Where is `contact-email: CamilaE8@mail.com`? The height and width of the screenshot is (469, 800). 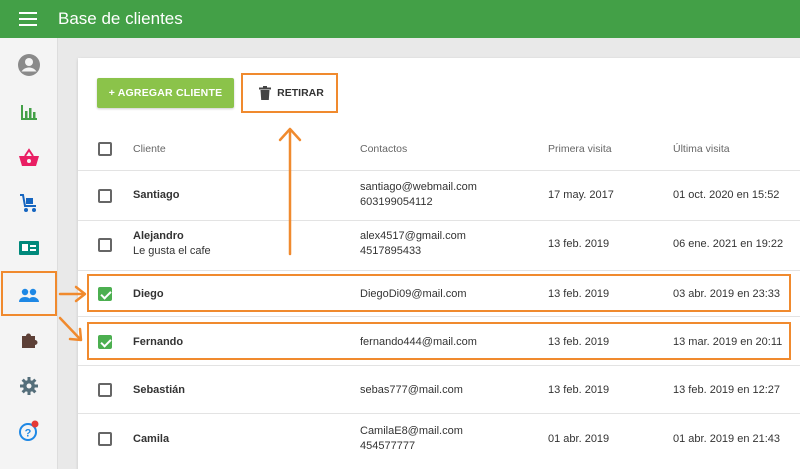 contact-email: CamilaE8@mail.com is located at coordinates (411, 431).